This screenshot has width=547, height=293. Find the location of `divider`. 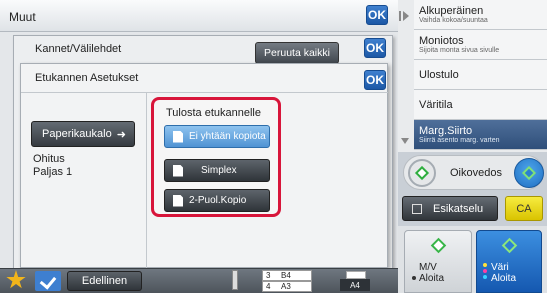

divider is located at coordinates (204, 92).